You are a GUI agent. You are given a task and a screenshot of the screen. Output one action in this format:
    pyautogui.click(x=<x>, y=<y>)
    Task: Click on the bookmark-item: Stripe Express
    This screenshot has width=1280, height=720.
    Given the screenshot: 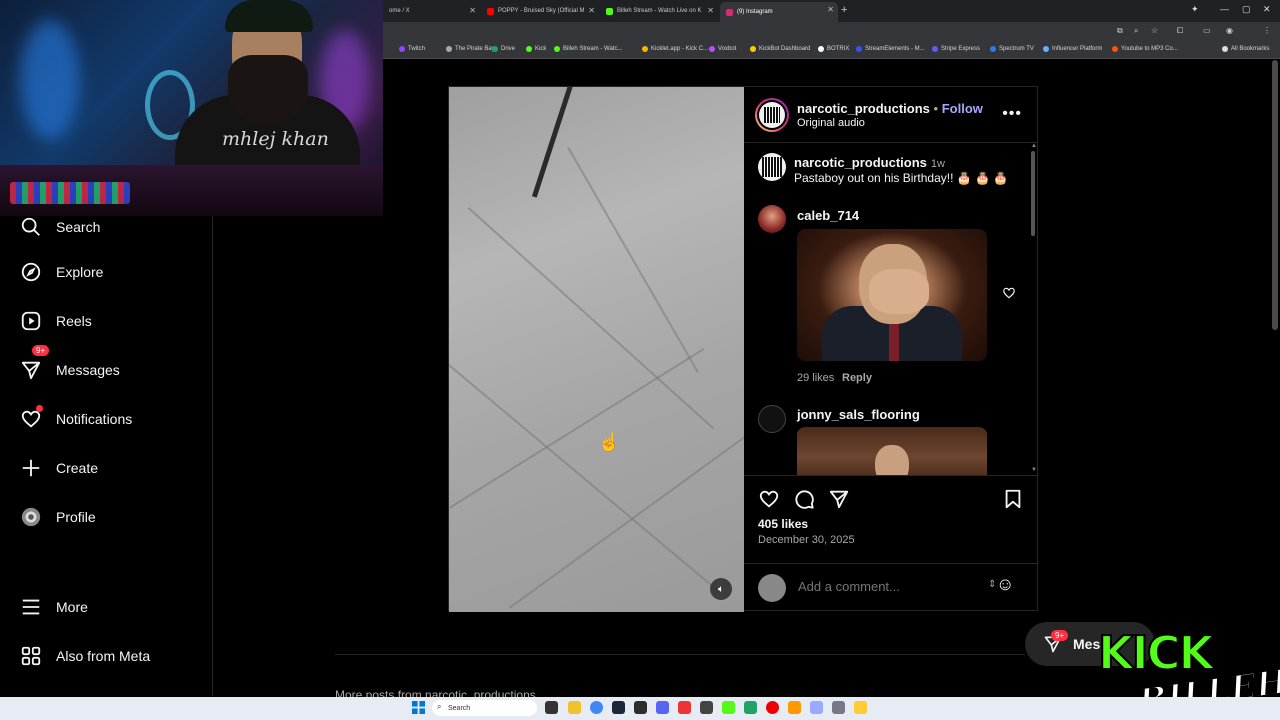 What is the action you would take?
    pyautogui.click(x=956, y=49)
    